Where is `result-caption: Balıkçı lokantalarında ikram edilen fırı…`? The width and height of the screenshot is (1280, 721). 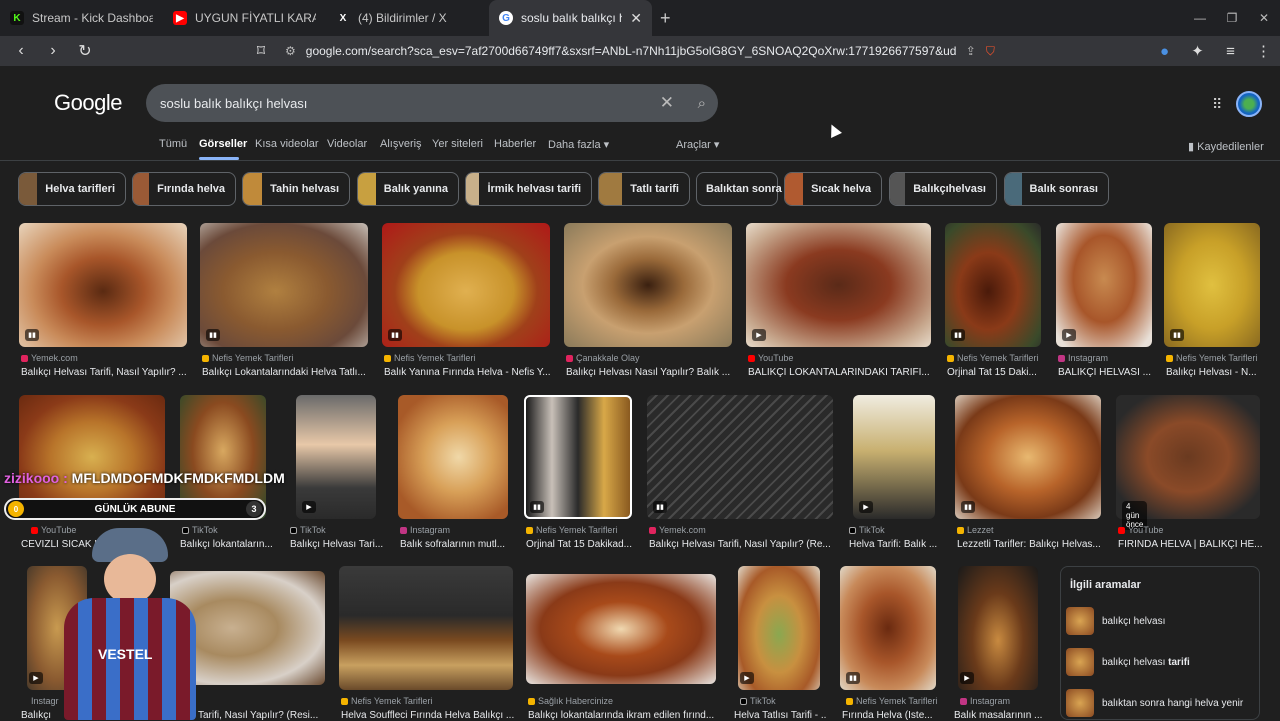
result-caption: Balıkçı lokantalarında ikram edilen fırı… is located at coordinates (623, 715).